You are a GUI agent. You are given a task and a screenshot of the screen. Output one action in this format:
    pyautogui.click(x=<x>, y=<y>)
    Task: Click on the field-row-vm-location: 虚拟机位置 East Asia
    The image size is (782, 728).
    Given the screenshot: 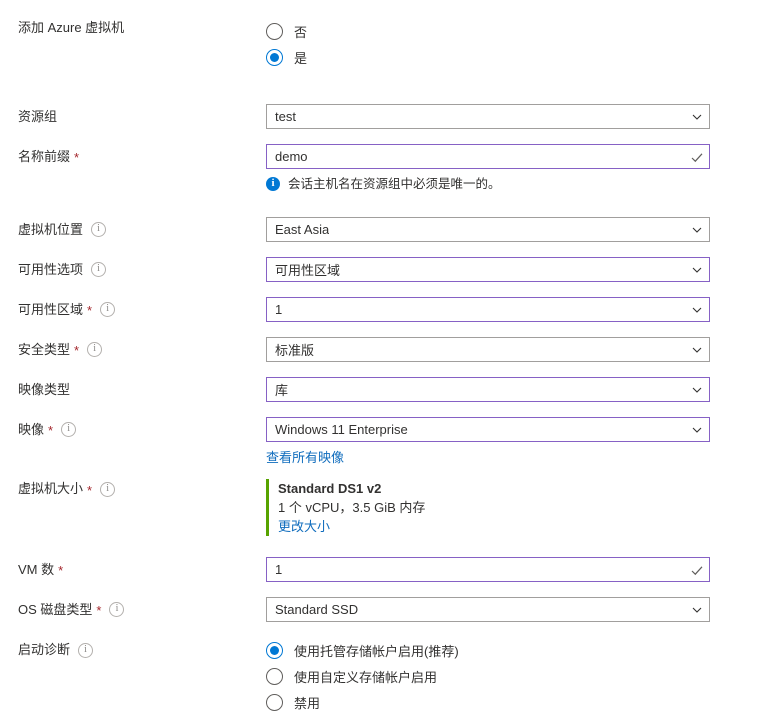 What is the action you would take?
    pyautogui.click(x=391, y=229)
    